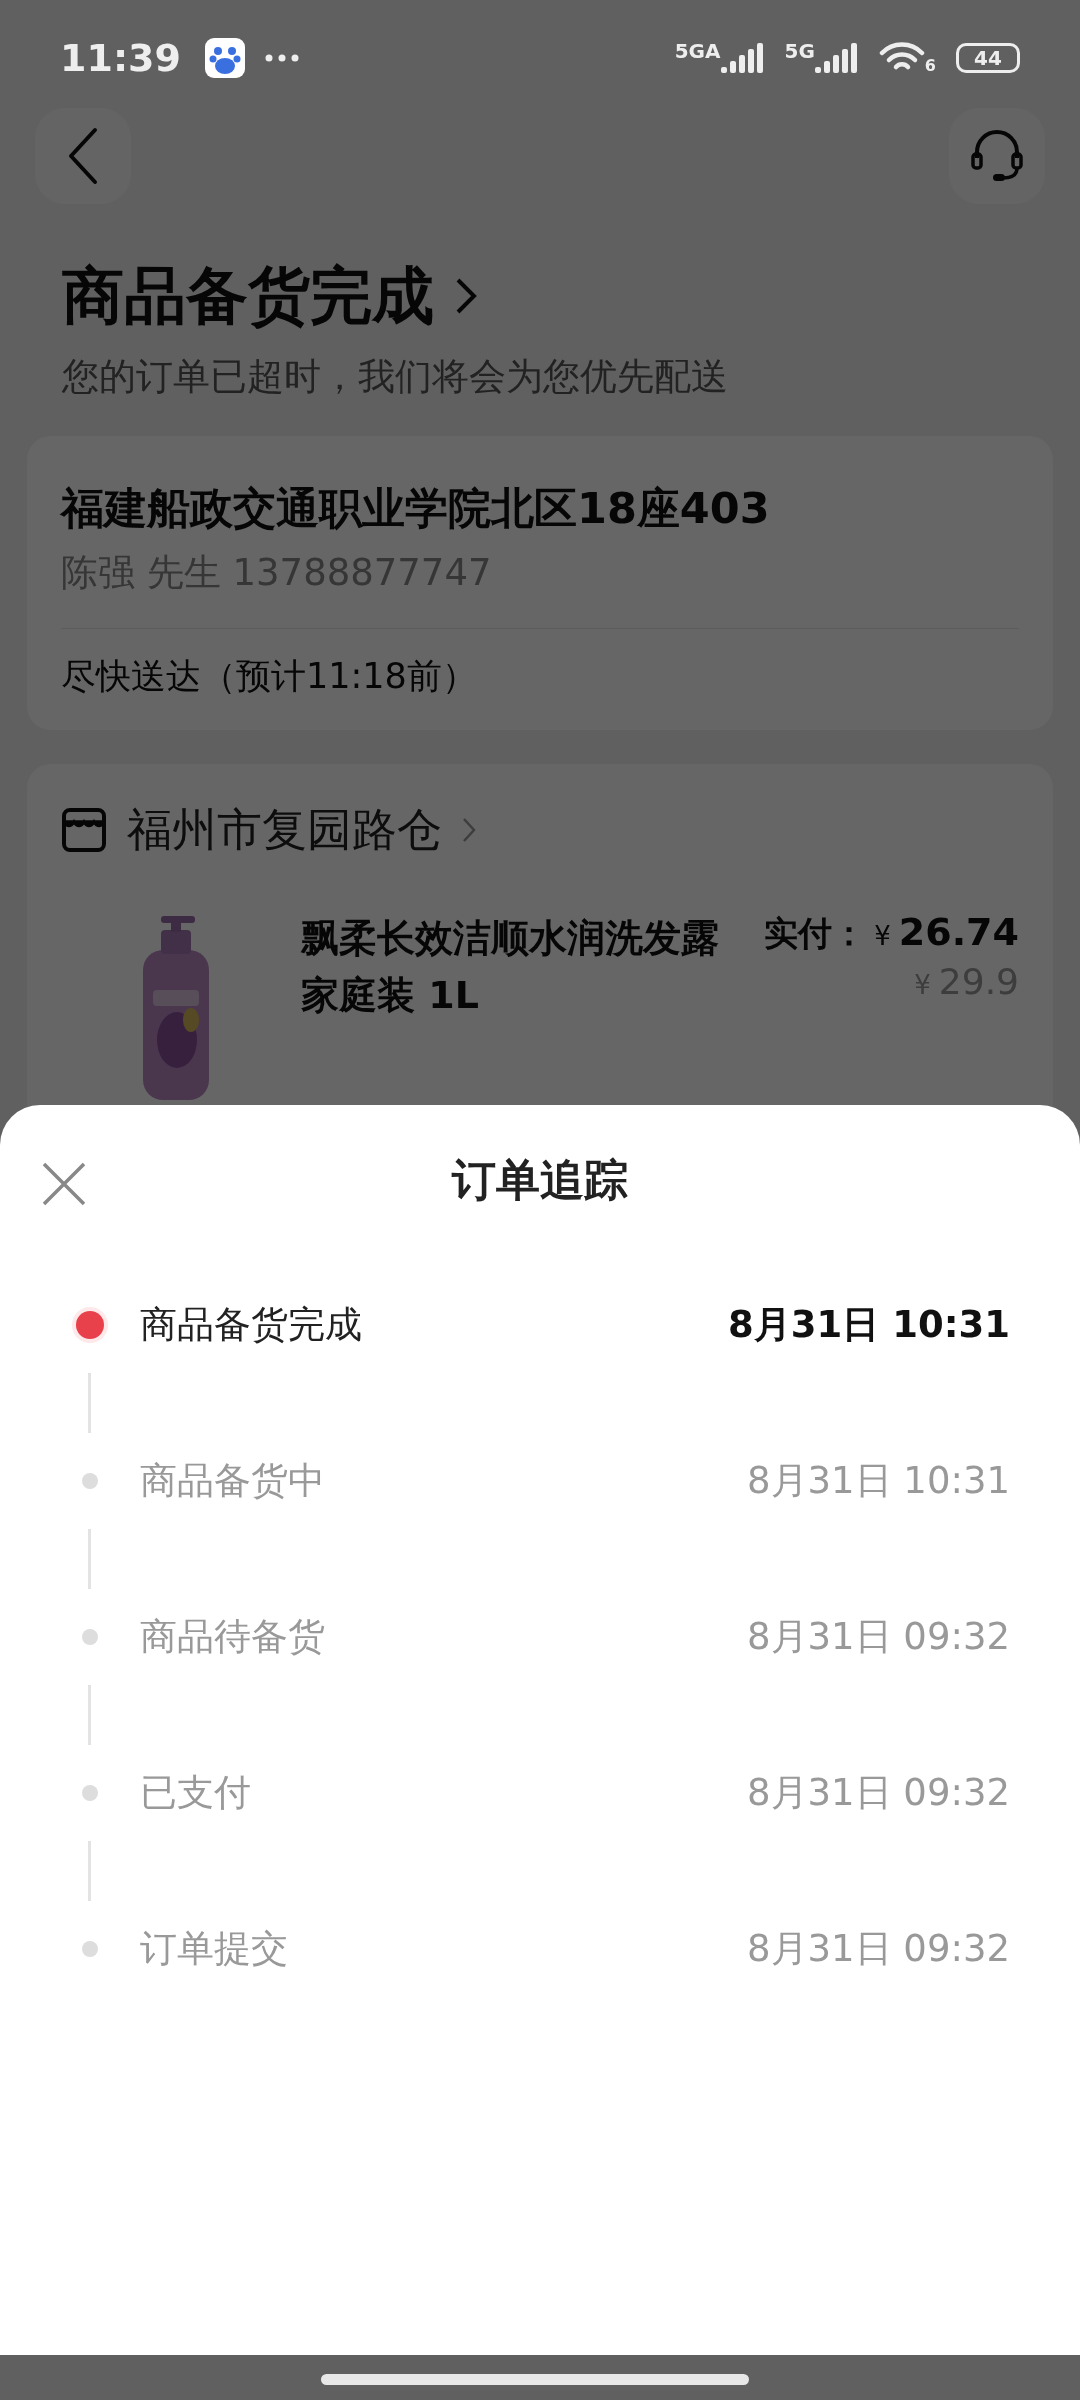 This screenshot has height=2400, width=1080. Describe the element at coordinates (84, 830) in the screenshot. I see `store-icon` at that location.